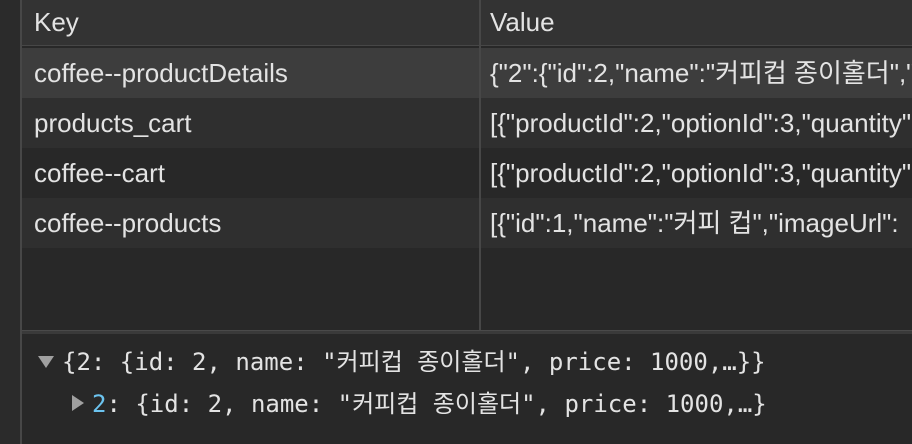  Describe the element at coordinates (128, 223) in the screenshot. I see `row-key: coffee--products` at that location.